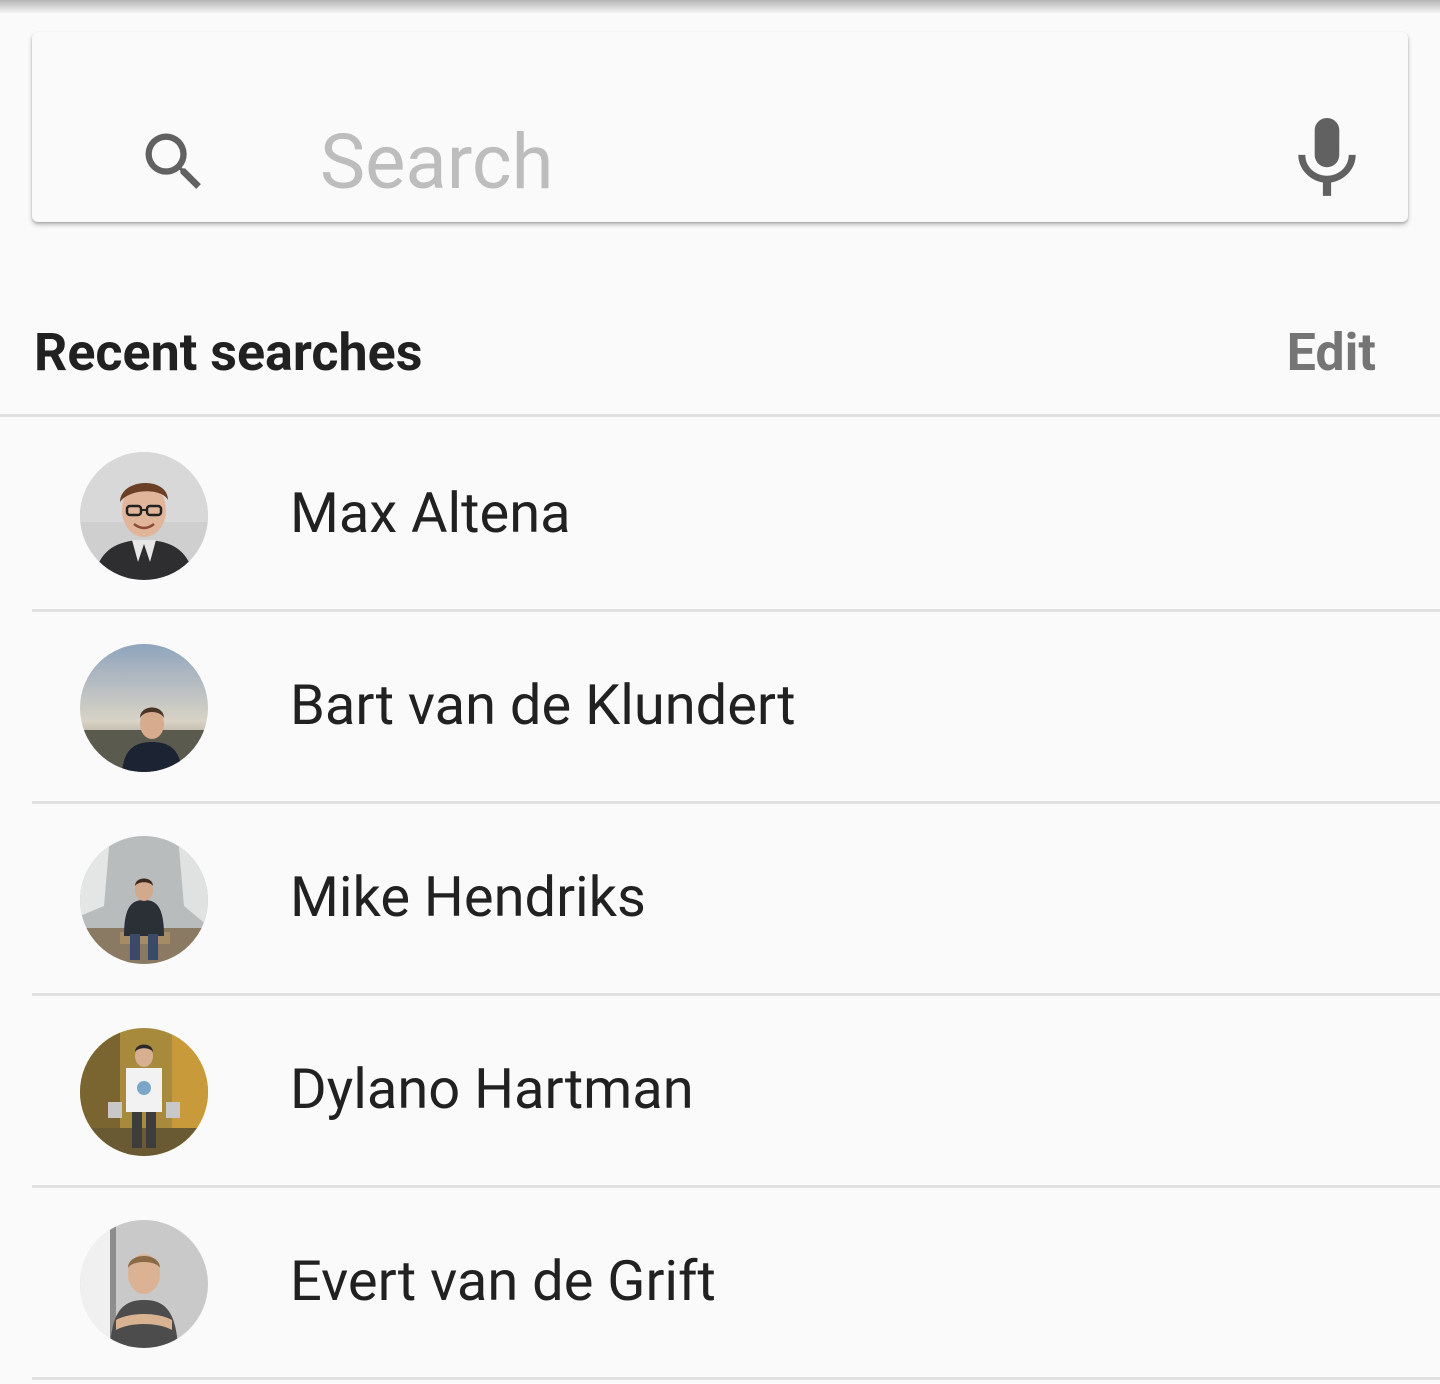  Describe the element at coordinates (720, 1092) in the screenshot. I see `list-item: Dylano Hartman` at that location.